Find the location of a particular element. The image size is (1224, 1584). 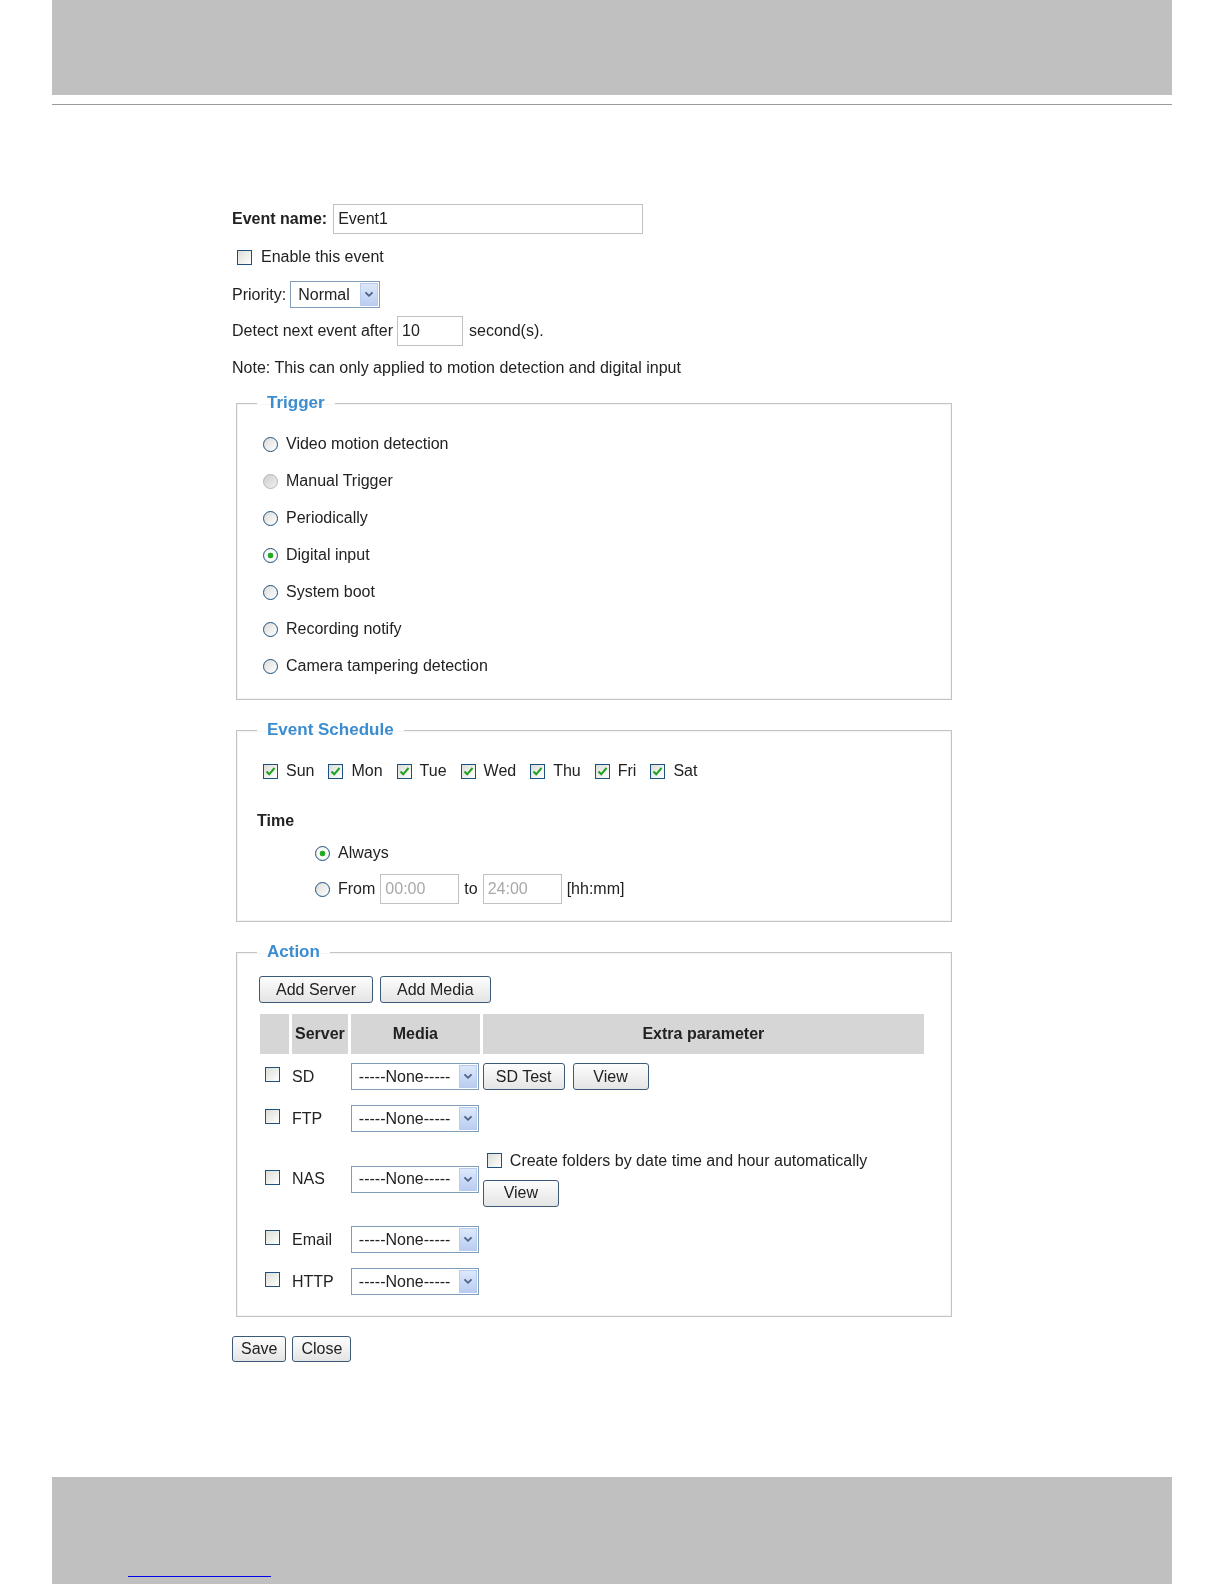

radio-label: Digital input is located at coordinates (328, 555).